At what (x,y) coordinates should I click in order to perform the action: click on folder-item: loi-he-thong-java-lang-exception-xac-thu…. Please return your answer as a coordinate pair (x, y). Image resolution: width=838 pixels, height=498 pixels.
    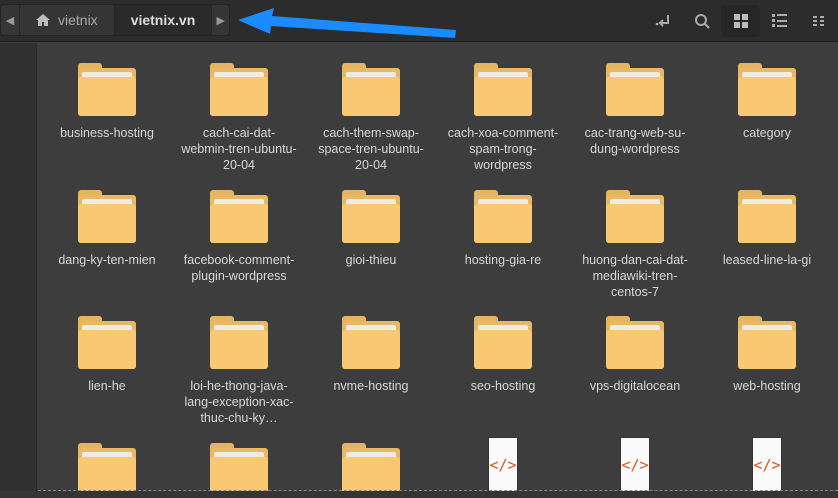
    Looking at the image, I should click on (239, 371).